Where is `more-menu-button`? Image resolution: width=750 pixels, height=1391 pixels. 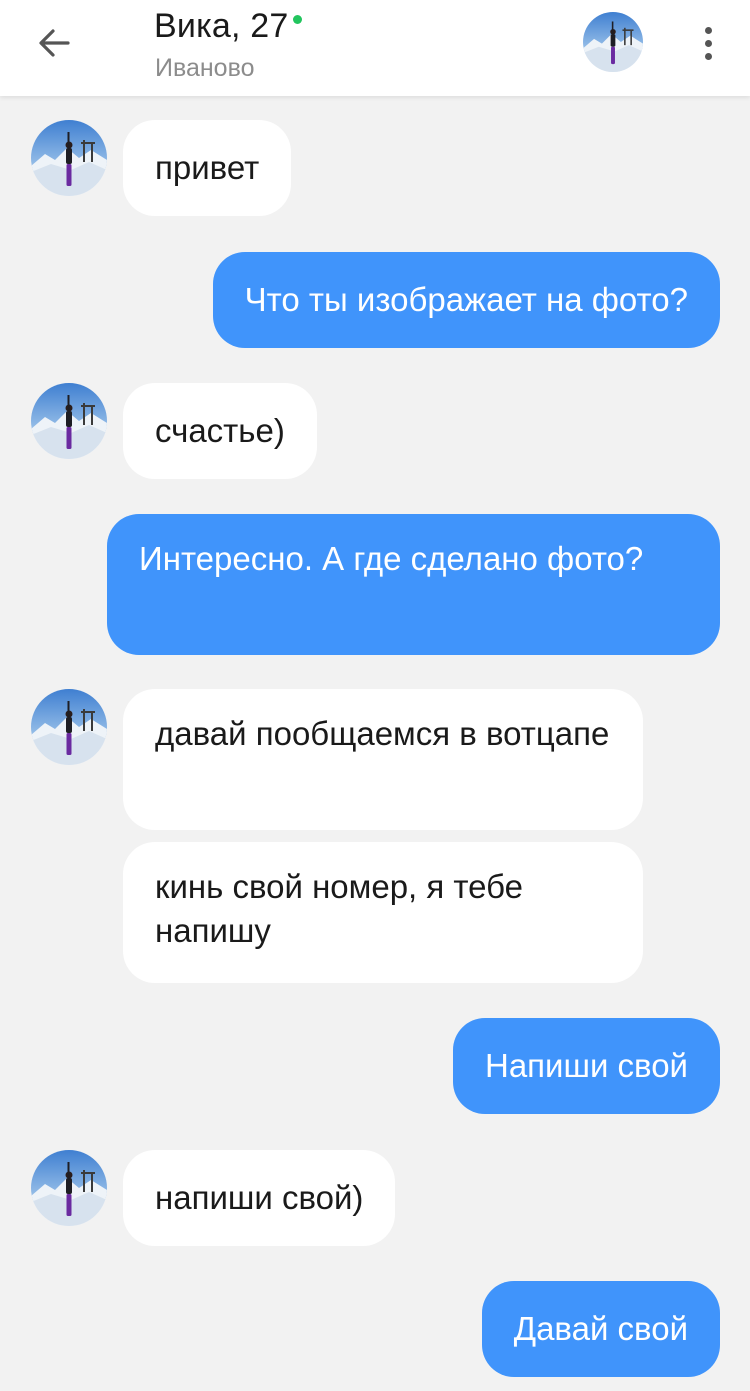
more-menu-button is located at coordinates (708, 43).